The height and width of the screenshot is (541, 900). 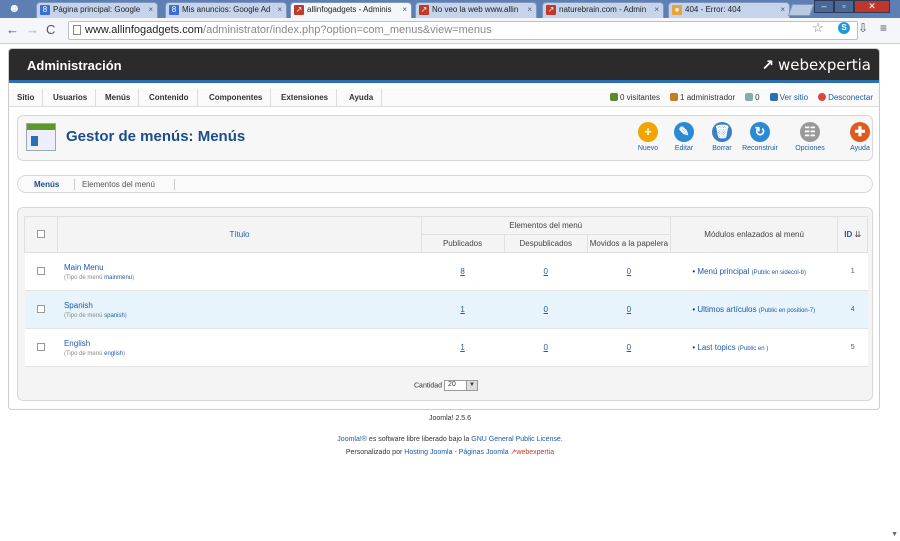 What do you see at coordinates (852, 271) in the screenshot?
I see `menu-id: 1` at bounding box center [852, 271].